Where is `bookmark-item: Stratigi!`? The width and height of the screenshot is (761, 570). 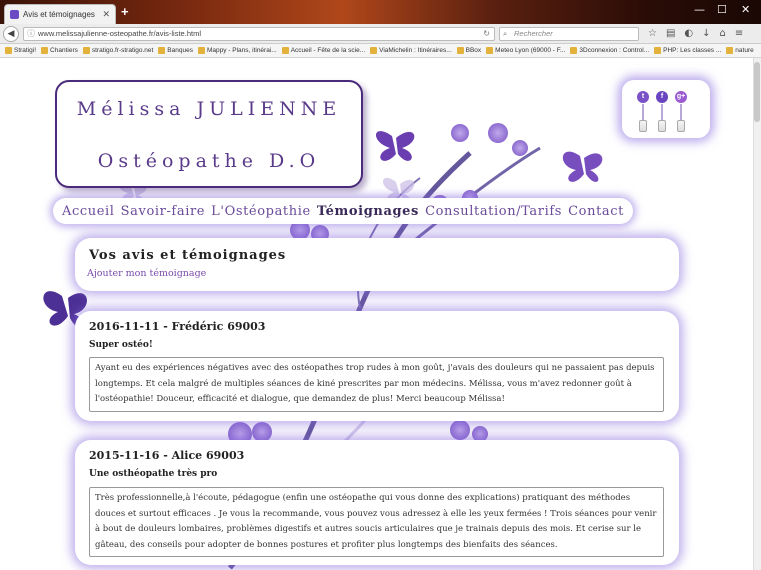 bookmark-item: Stratigi! is located at coordinates (20, 50).